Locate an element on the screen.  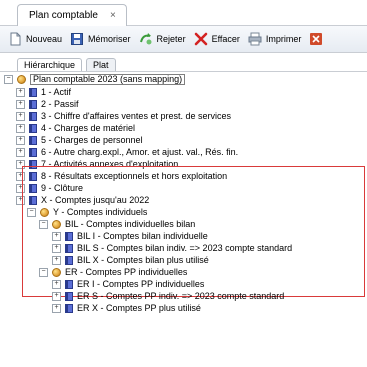
save-icon is located at coordinates (77, 39).